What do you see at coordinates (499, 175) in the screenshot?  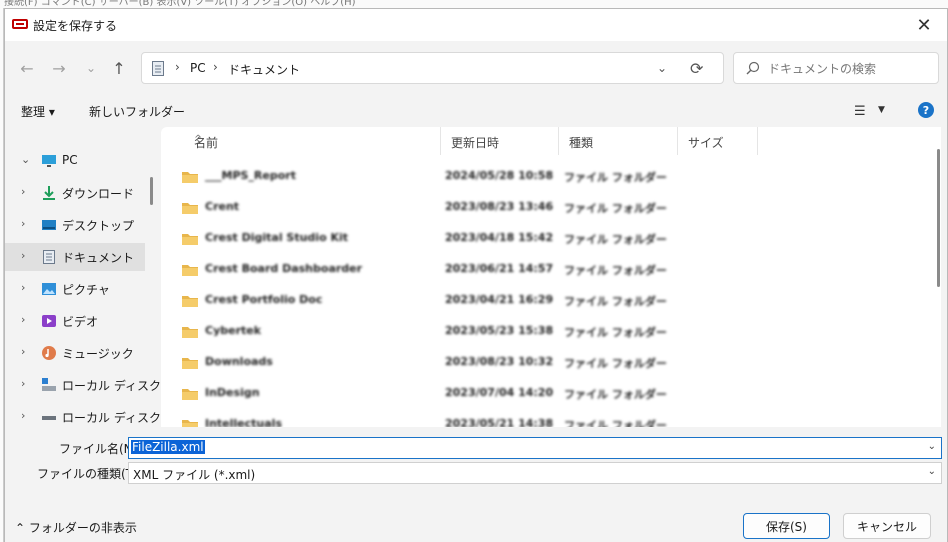 I see `file-modified: 2024/05/28 10:58` at bounding box center [499, 175].